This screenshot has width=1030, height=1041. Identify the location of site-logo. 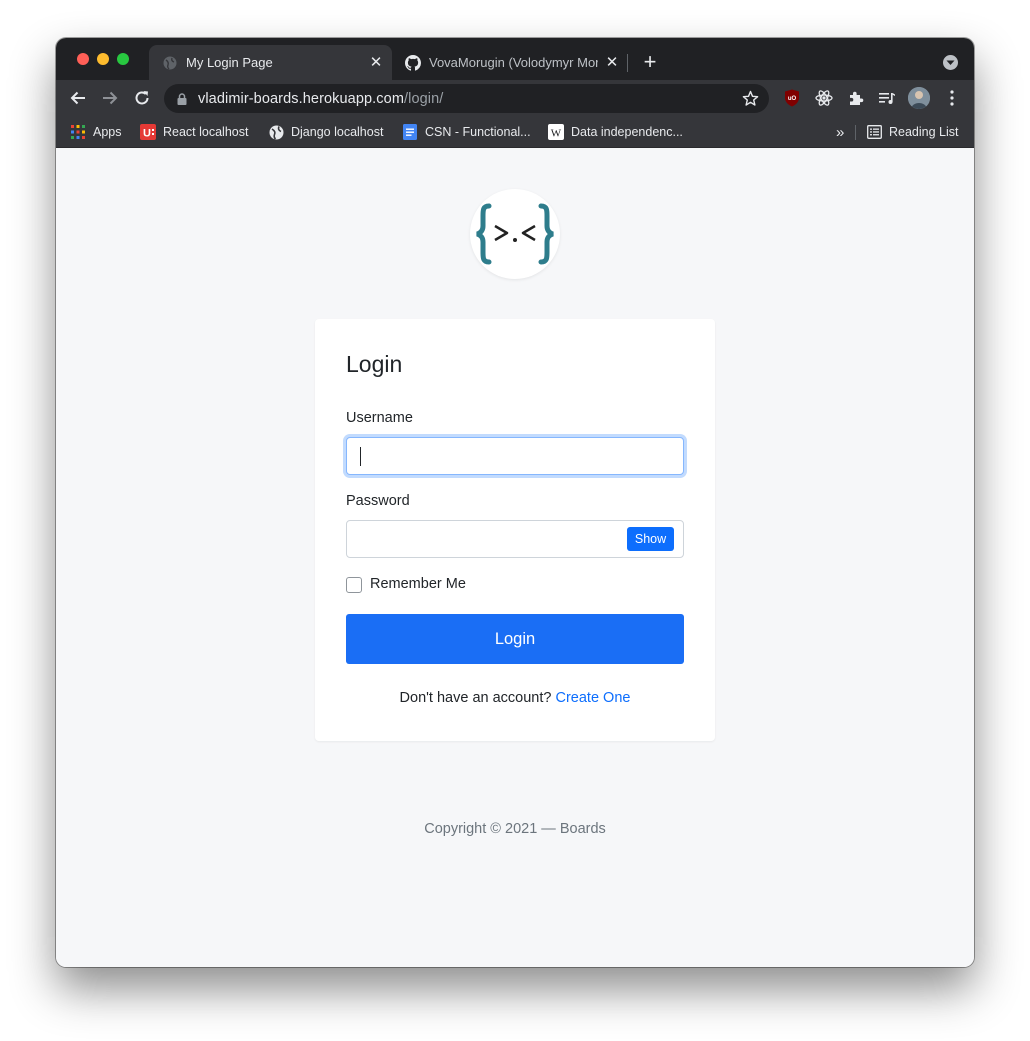
(515, 234).